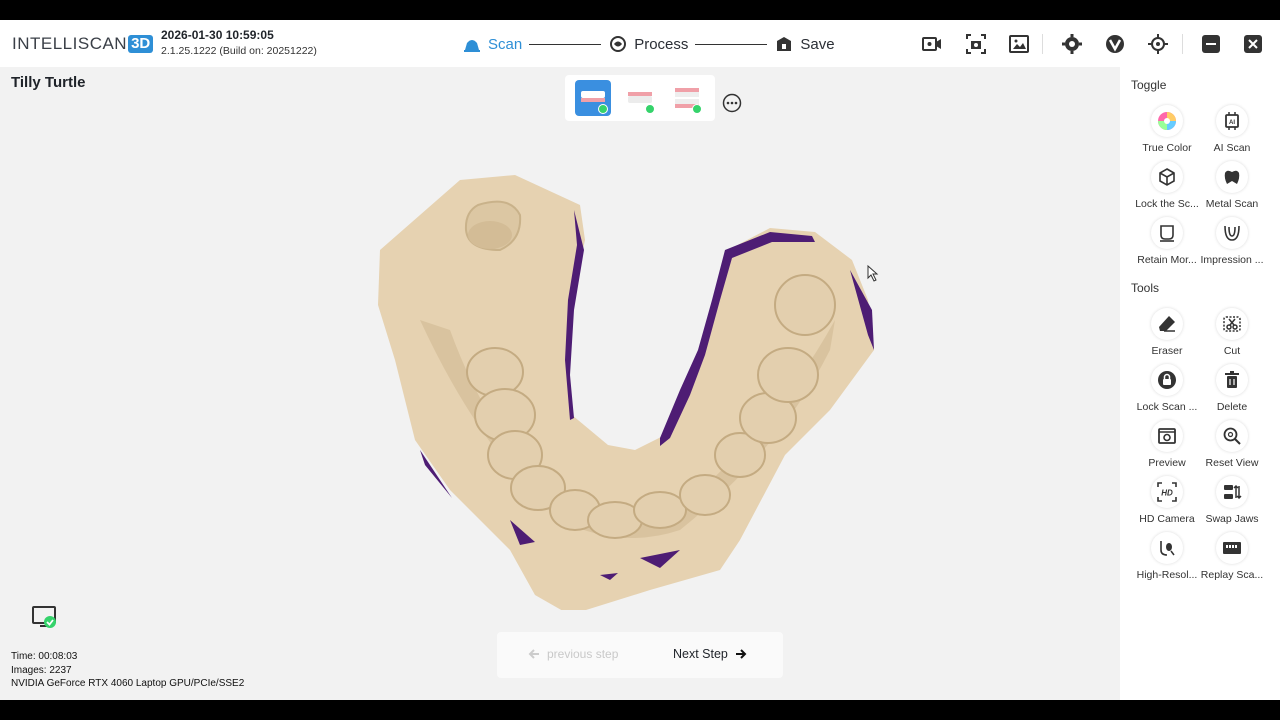 This screenshot has width=1280, height=720. Describe the element at coordinates (533, 654) in the screenshot. I see `arrow-left-icon` at that location.